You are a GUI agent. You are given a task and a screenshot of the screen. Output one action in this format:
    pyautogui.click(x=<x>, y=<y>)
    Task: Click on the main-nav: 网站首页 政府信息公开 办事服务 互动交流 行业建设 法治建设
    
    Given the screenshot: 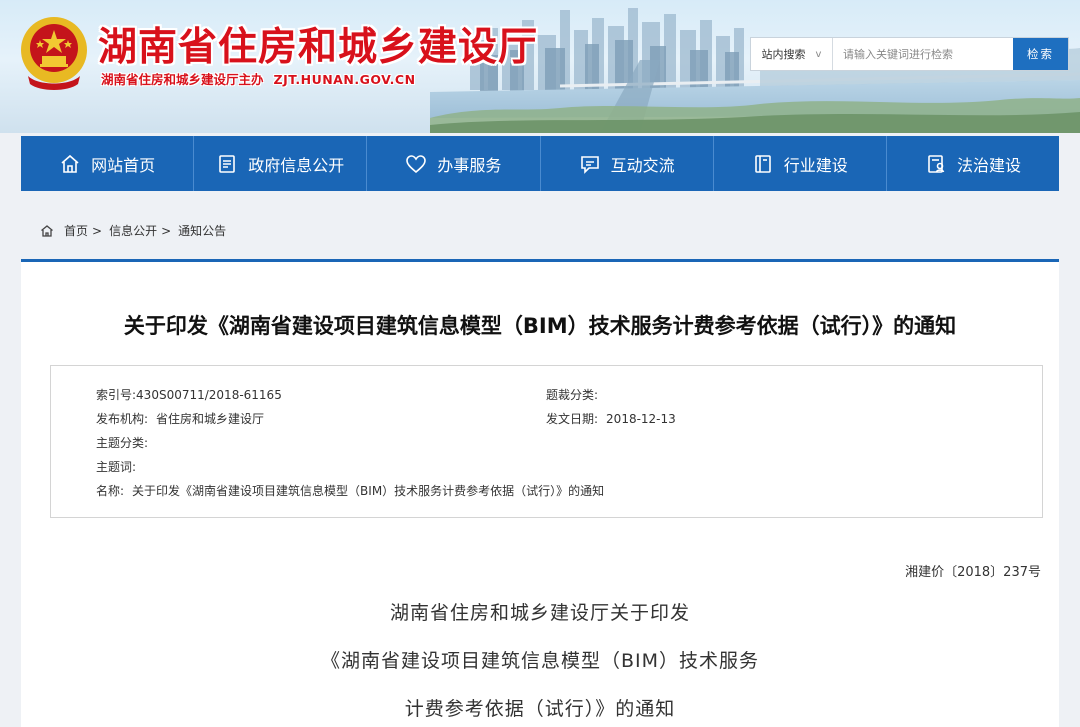 What is the action you would take?
    pyautogui.click(x=540, y=163)
    